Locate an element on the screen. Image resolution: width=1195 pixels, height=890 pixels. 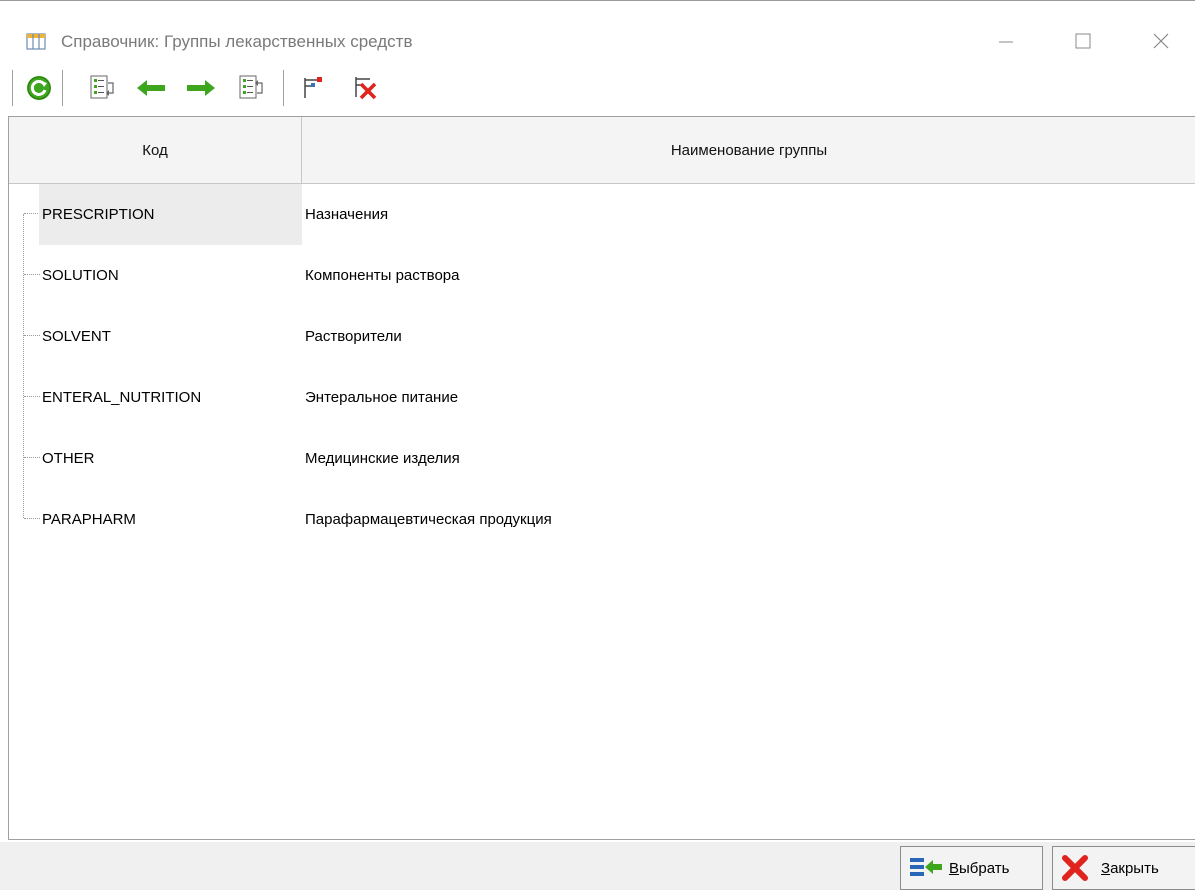
window-title: Справочник: Группы лекарственных средств is located at coordinates (237, 41).